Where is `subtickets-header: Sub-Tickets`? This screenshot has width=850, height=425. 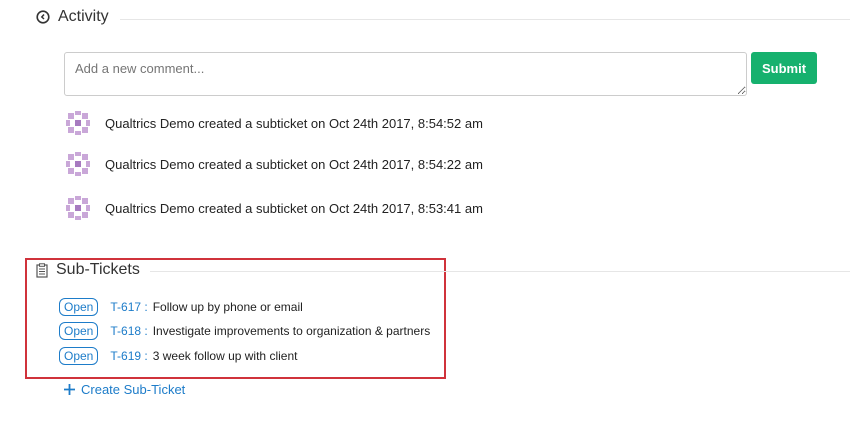 subtickets-header: Sub-Tickets is located at coordinates (88, 270).